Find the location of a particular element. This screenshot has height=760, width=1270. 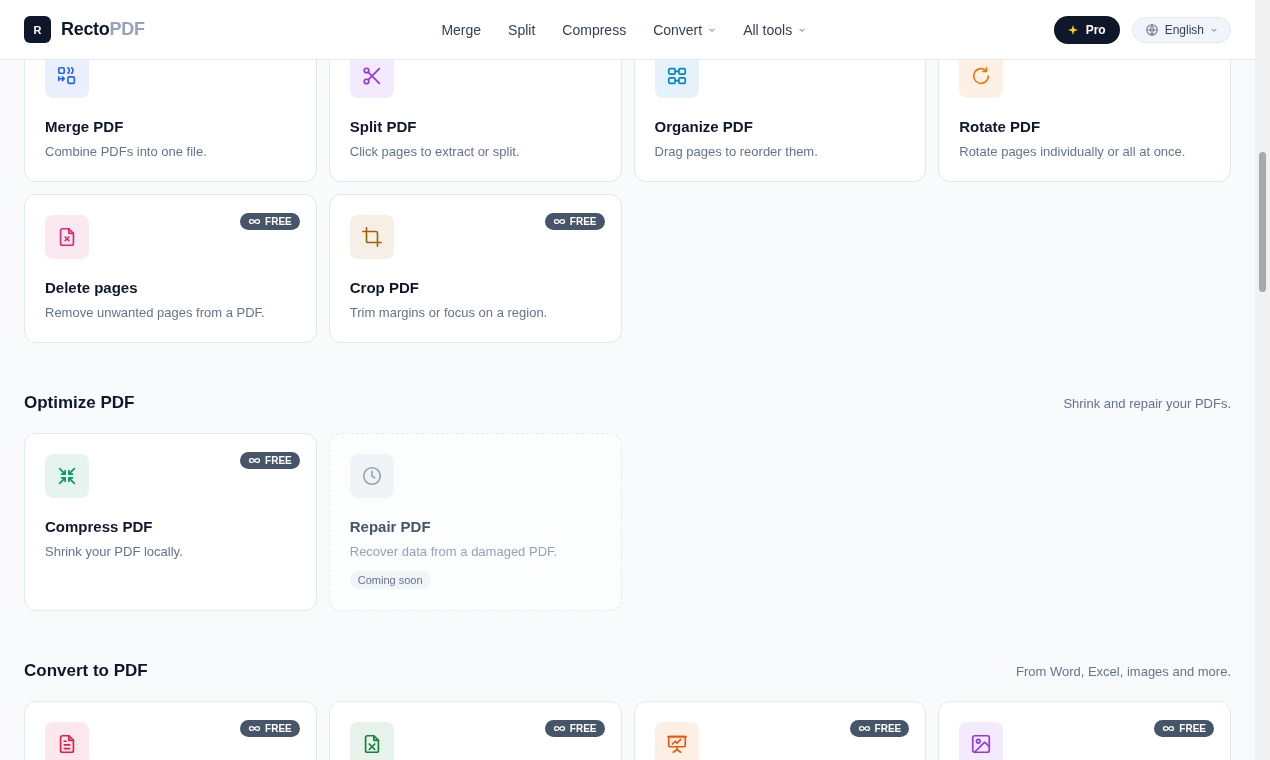

card-title: Crop PDF is located at coordinates (384, 287).